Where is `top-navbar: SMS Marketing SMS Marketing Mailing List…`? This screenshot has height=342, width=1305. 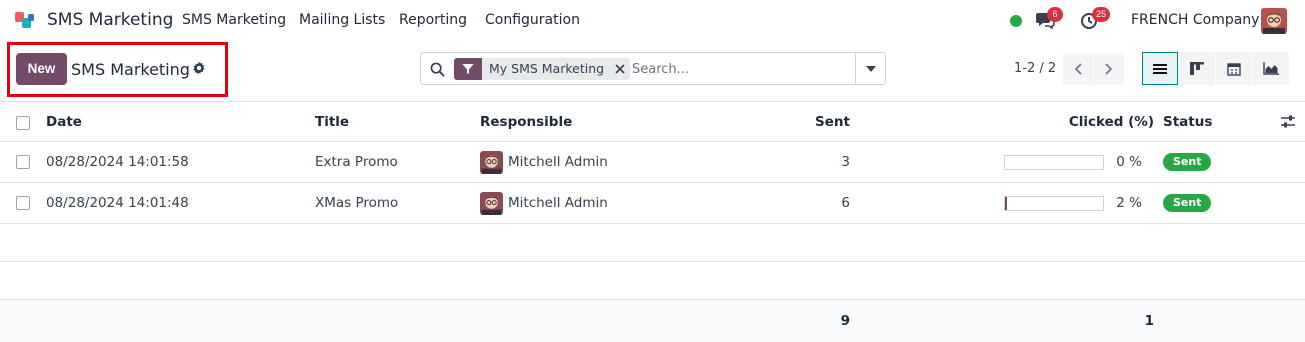 top-navbar: SMS Marketing SMS Marketing Mailing List… is located at coordinates (652, 21).